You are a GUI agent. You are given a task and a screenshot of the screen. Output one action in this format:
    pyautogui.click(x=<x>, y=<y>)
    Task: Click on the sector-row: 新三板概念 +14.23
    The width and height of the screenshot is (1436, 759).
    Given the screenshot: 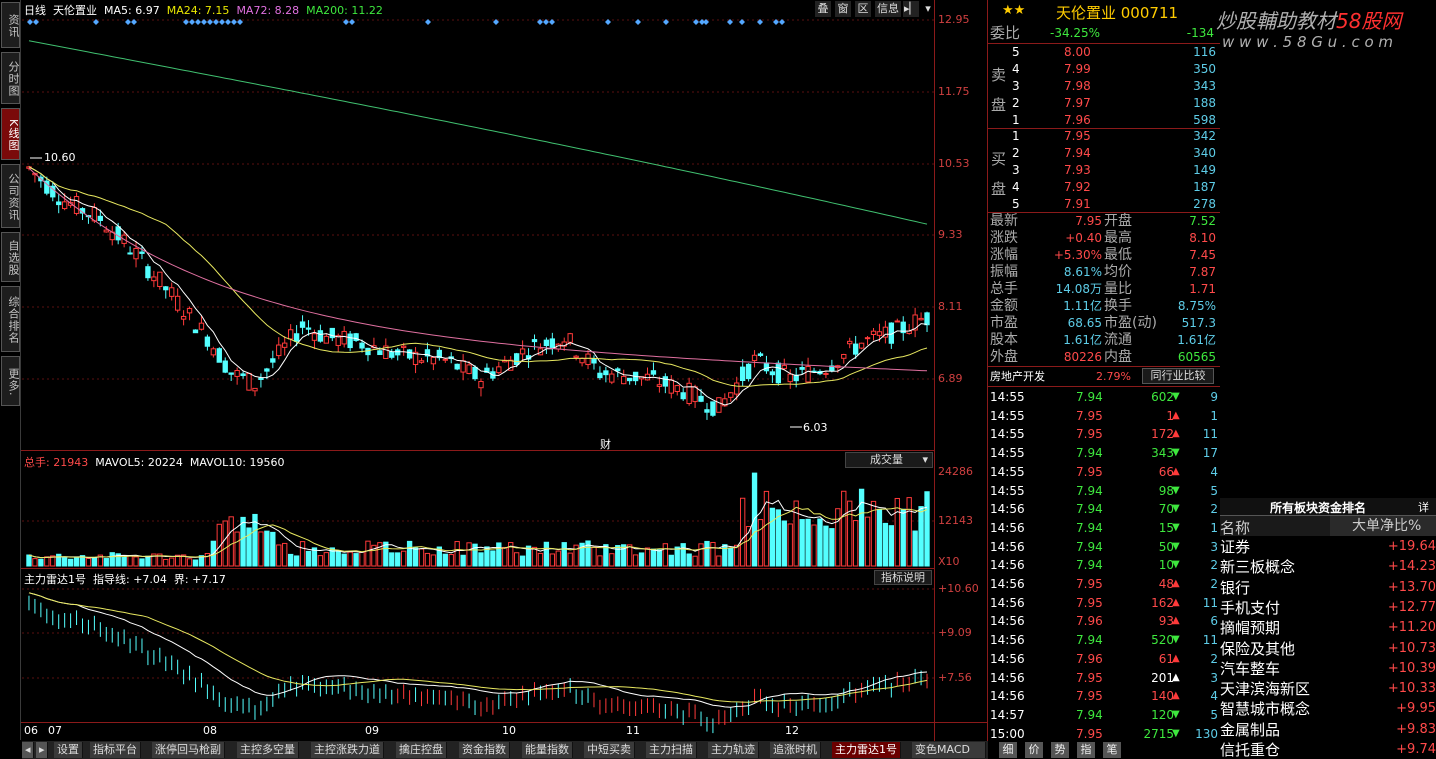 What is the action you would take?
    pyautogui.click(x=1328, y=567)
    